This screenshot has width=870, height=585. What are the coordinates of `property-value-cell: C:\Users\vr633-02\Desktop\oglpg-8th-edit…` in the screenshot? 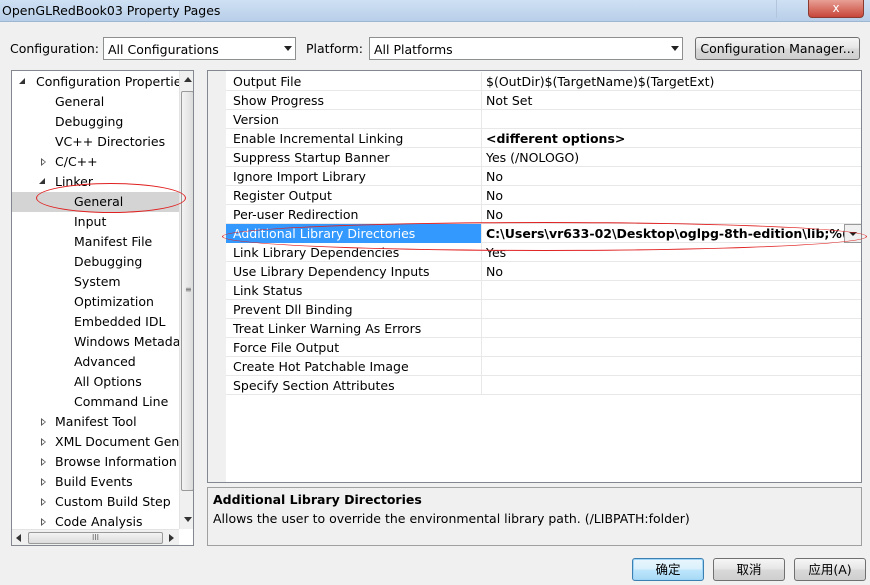 It's located at (671, 233).